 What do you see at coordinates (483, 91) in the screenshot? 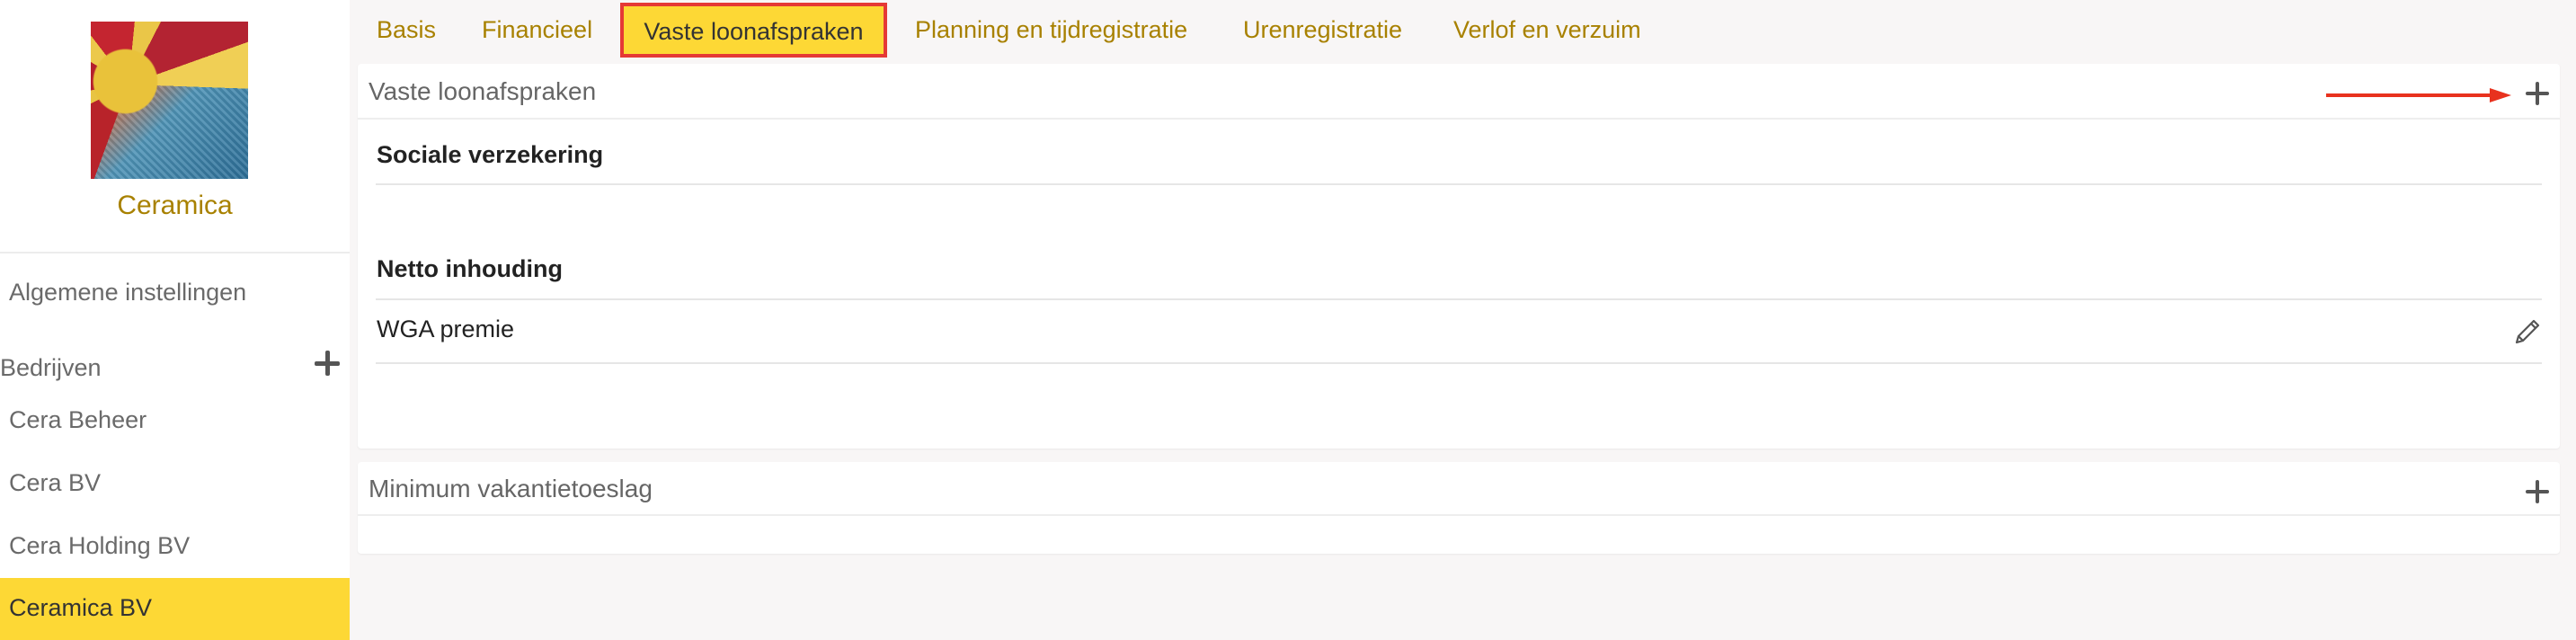
I see `card-title: Vaste loonafspraken` at bounding box center [483, 91].